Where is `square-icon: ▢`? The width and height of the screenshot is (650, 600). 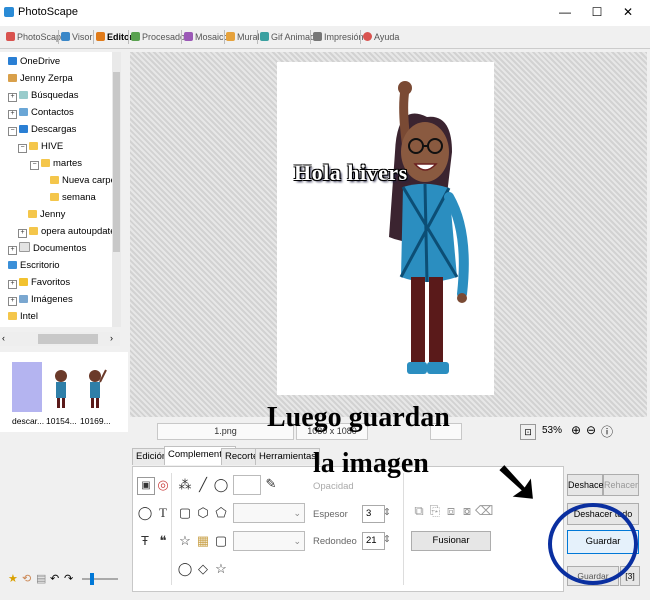
square-icon: ▢ is located at coordinates (221, 541).